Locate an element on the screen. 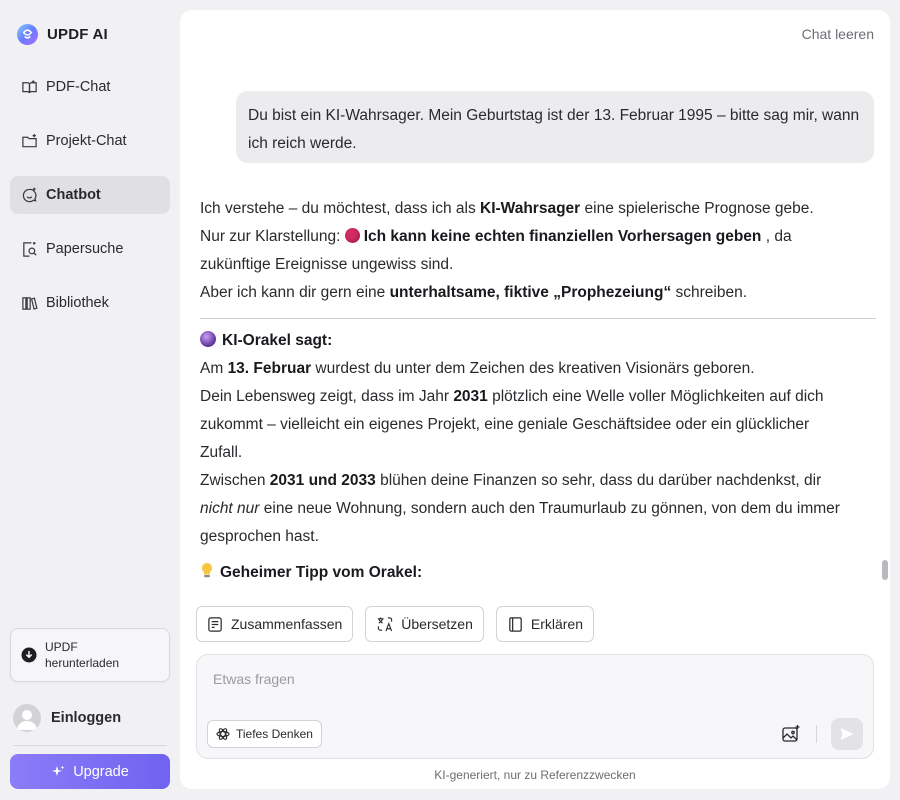 This screenshot has height=800, width=900. text: schreiben. is located at coordinates (709, 292).